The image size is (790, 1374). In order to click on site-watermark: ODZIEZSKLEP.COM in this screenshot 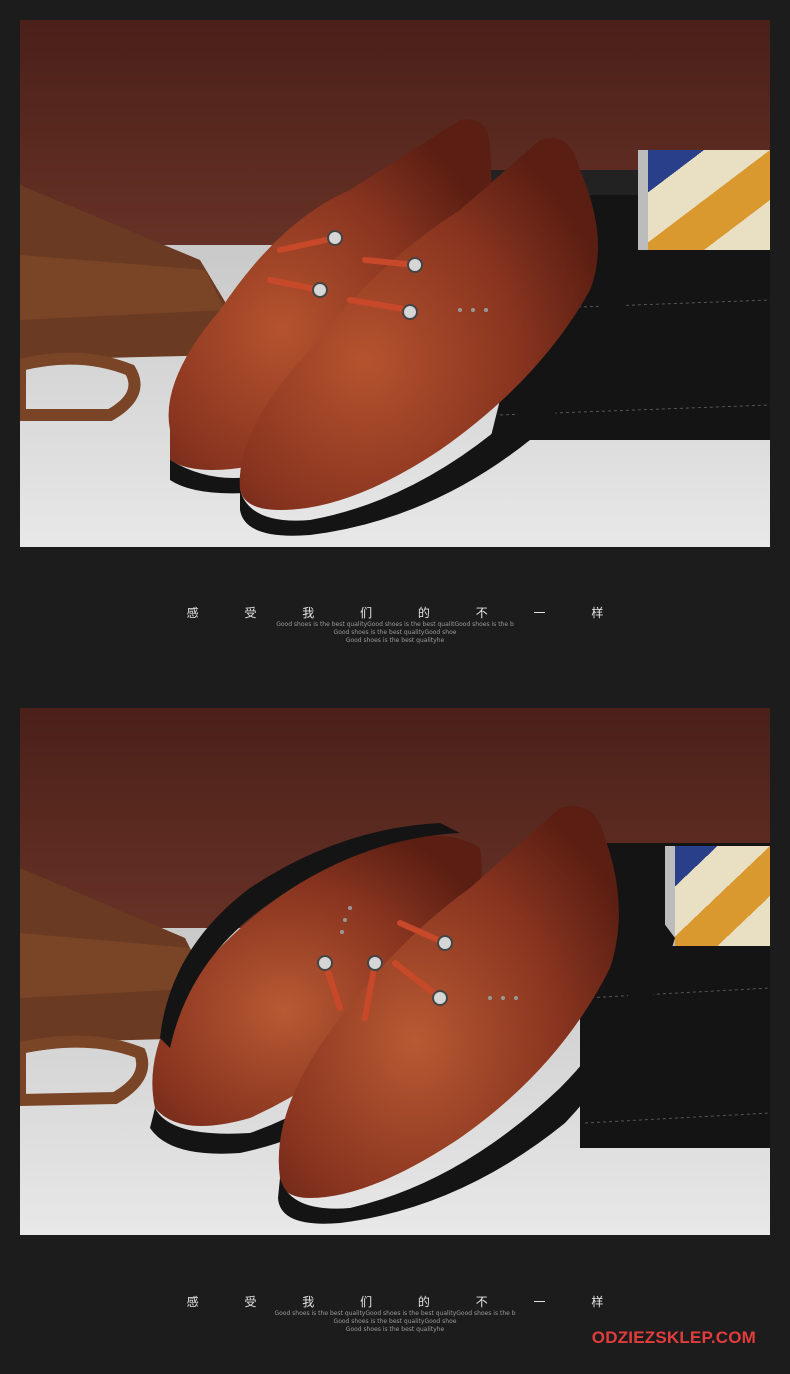, I will do `click(673, 1337)`.